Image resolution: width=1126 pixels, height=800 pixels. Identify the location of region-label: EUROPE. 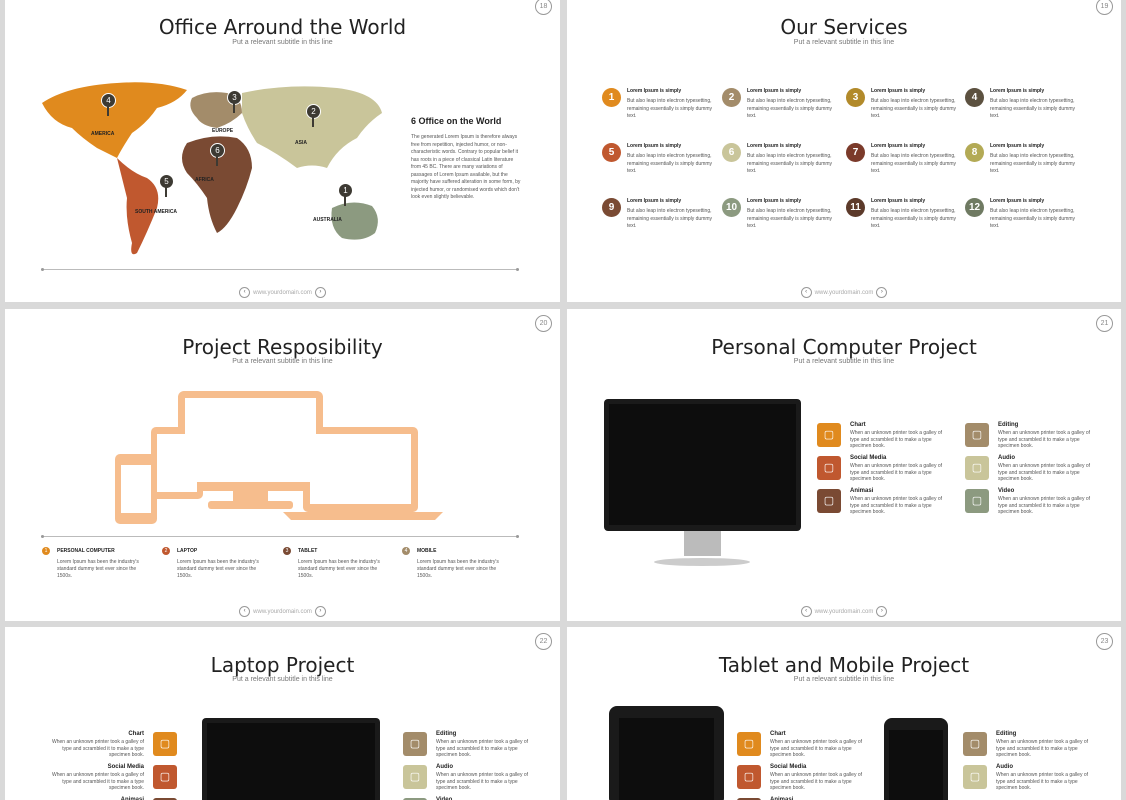
(223, 131).